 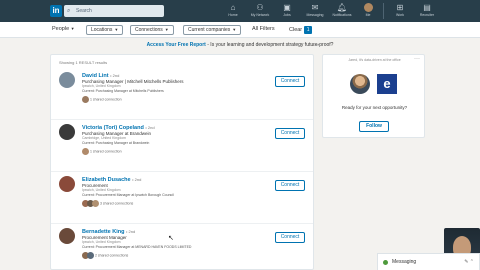 What do you see at coordinates (61, 29) in the screenshot?
I see `people-filter-label: People` at bounding box center [61, 29].